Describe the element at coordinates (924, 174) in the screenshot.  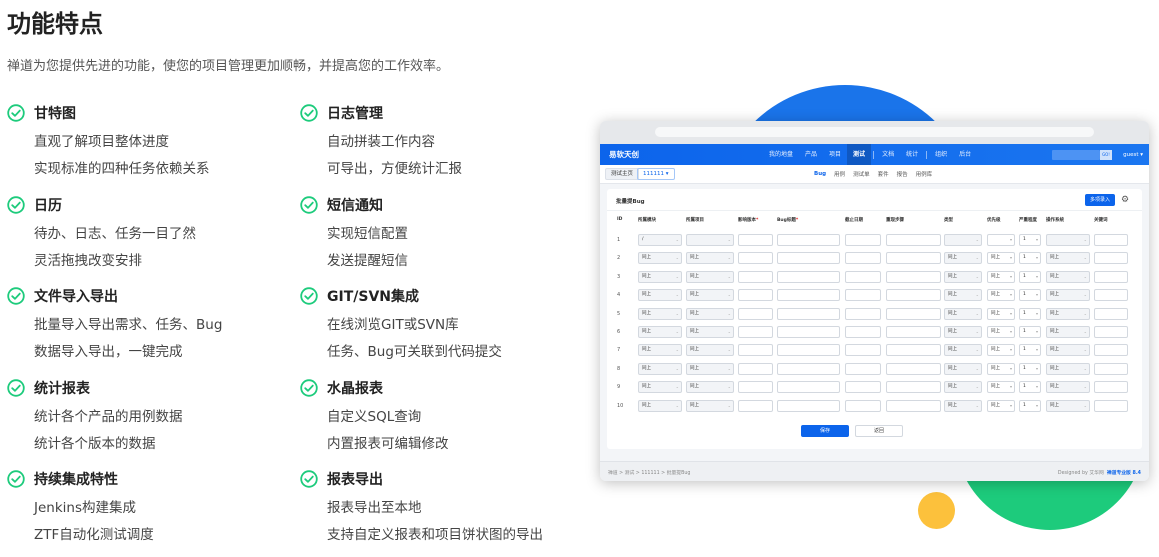
I see `sub-nav-item: 用例库` at that location.